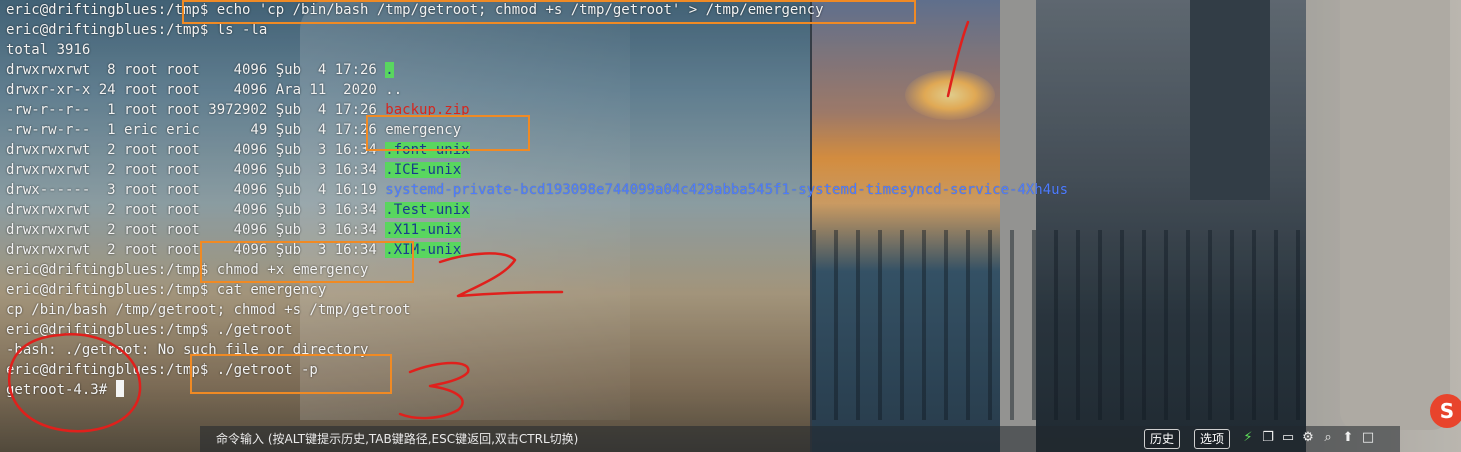 The height and width of the screenshot is (452, 1461). What do you see at coordinates (1162, 439) in the screenshot?
I see `history-button: 历史` at bounding box center [1162, 439].